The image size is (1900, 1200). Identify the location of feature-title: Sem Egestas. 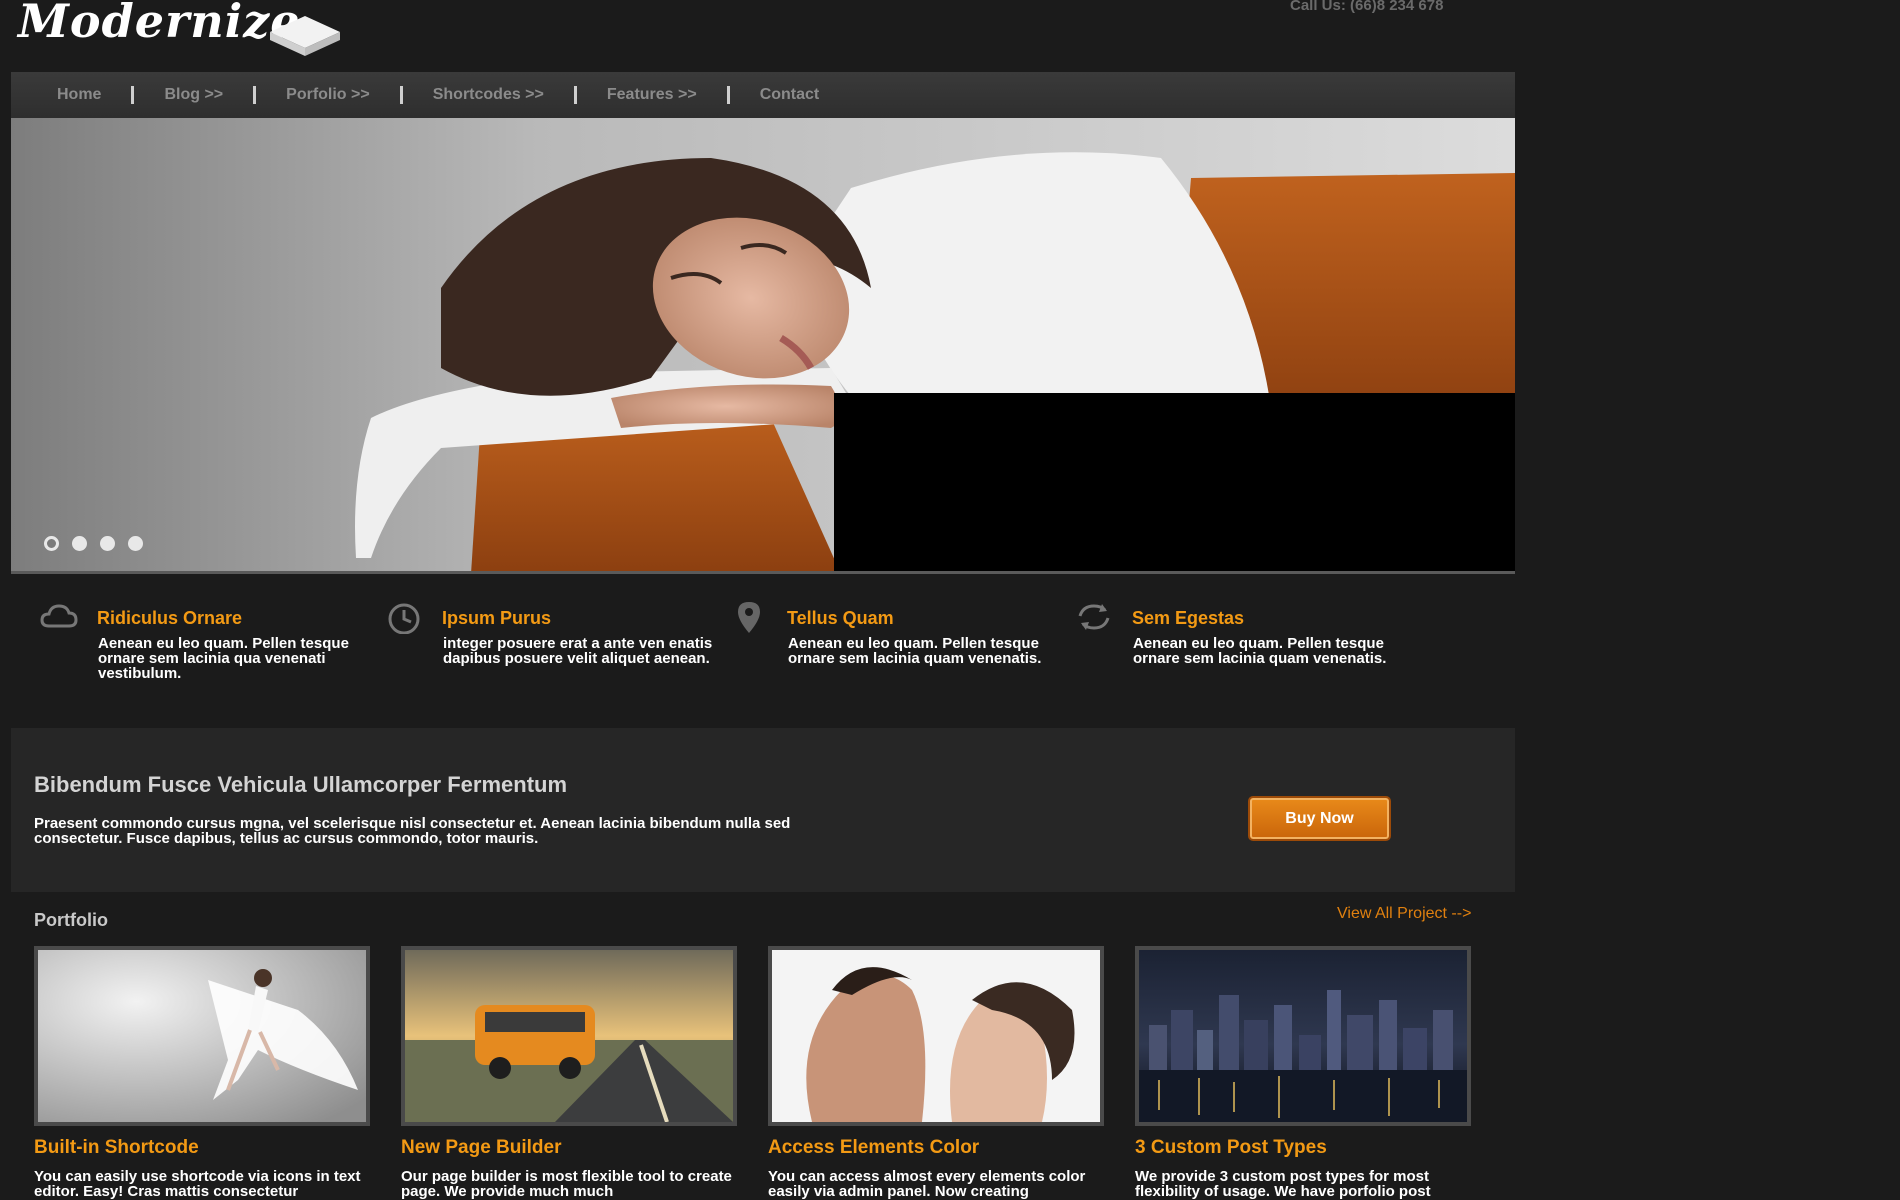
(1188, 618).